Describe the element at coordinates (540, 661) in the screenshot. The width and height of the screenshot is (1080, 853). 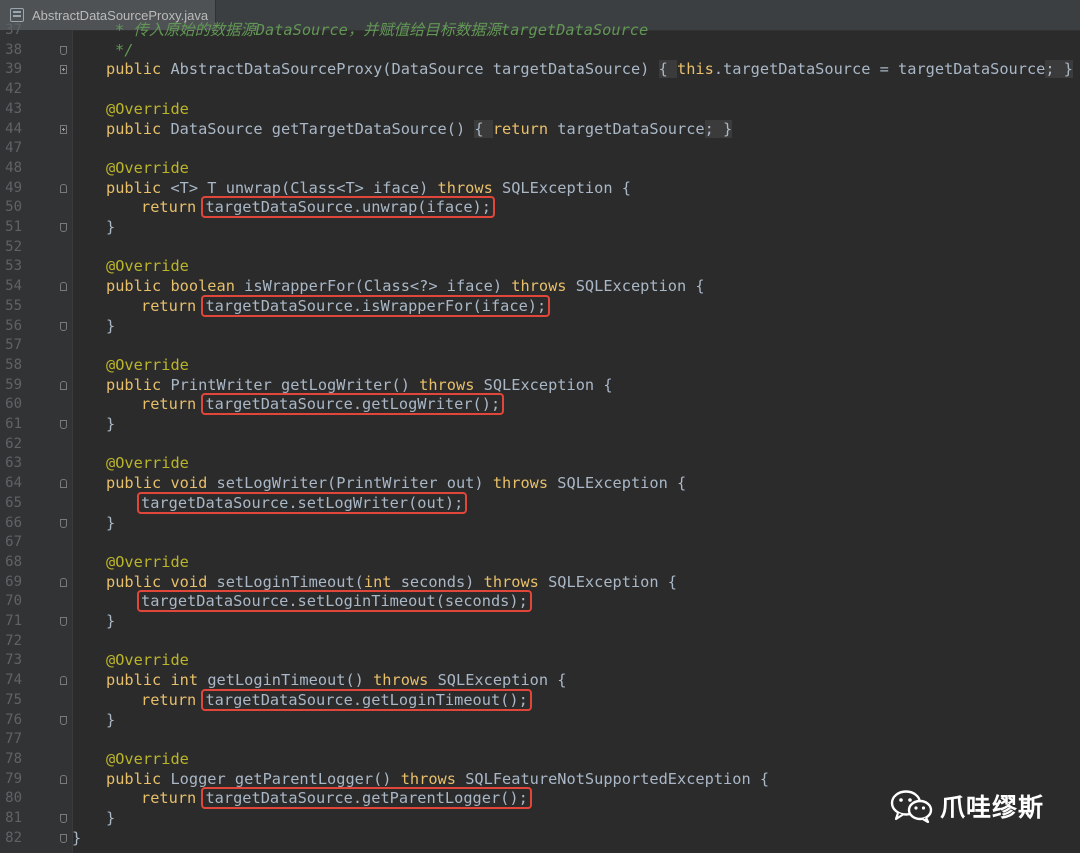
I see `code-line: 73 @Override` at that location.